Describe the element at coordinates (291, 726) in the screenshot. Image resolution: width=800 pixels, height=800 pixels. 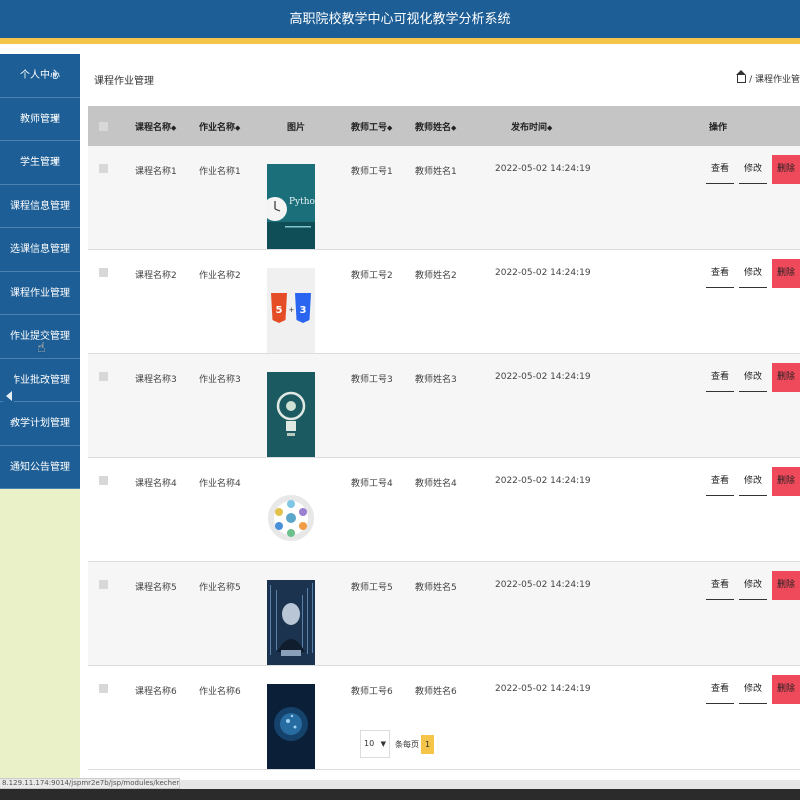
I see `ai-head-icon` at that location.